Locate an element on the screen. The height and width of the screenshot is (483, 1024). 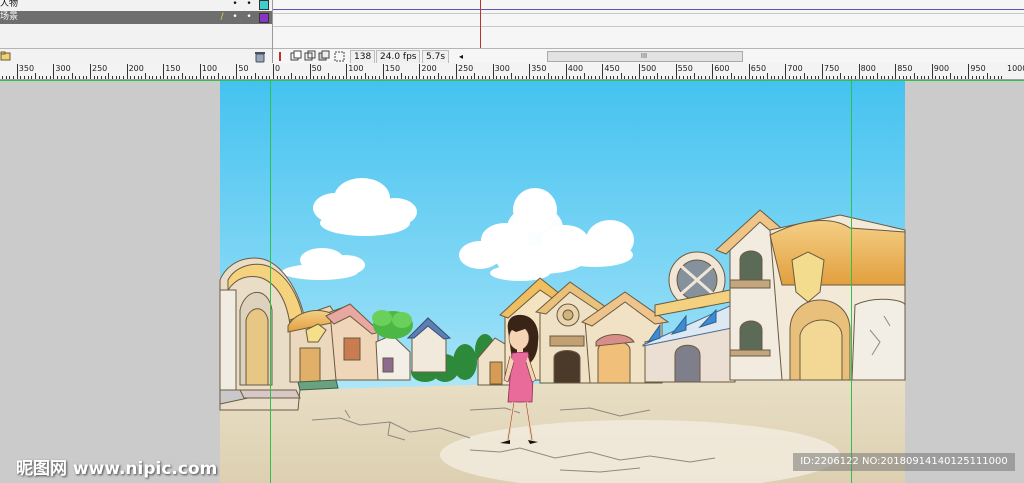
onion-skin-icon is located at coordinates (296, 55).